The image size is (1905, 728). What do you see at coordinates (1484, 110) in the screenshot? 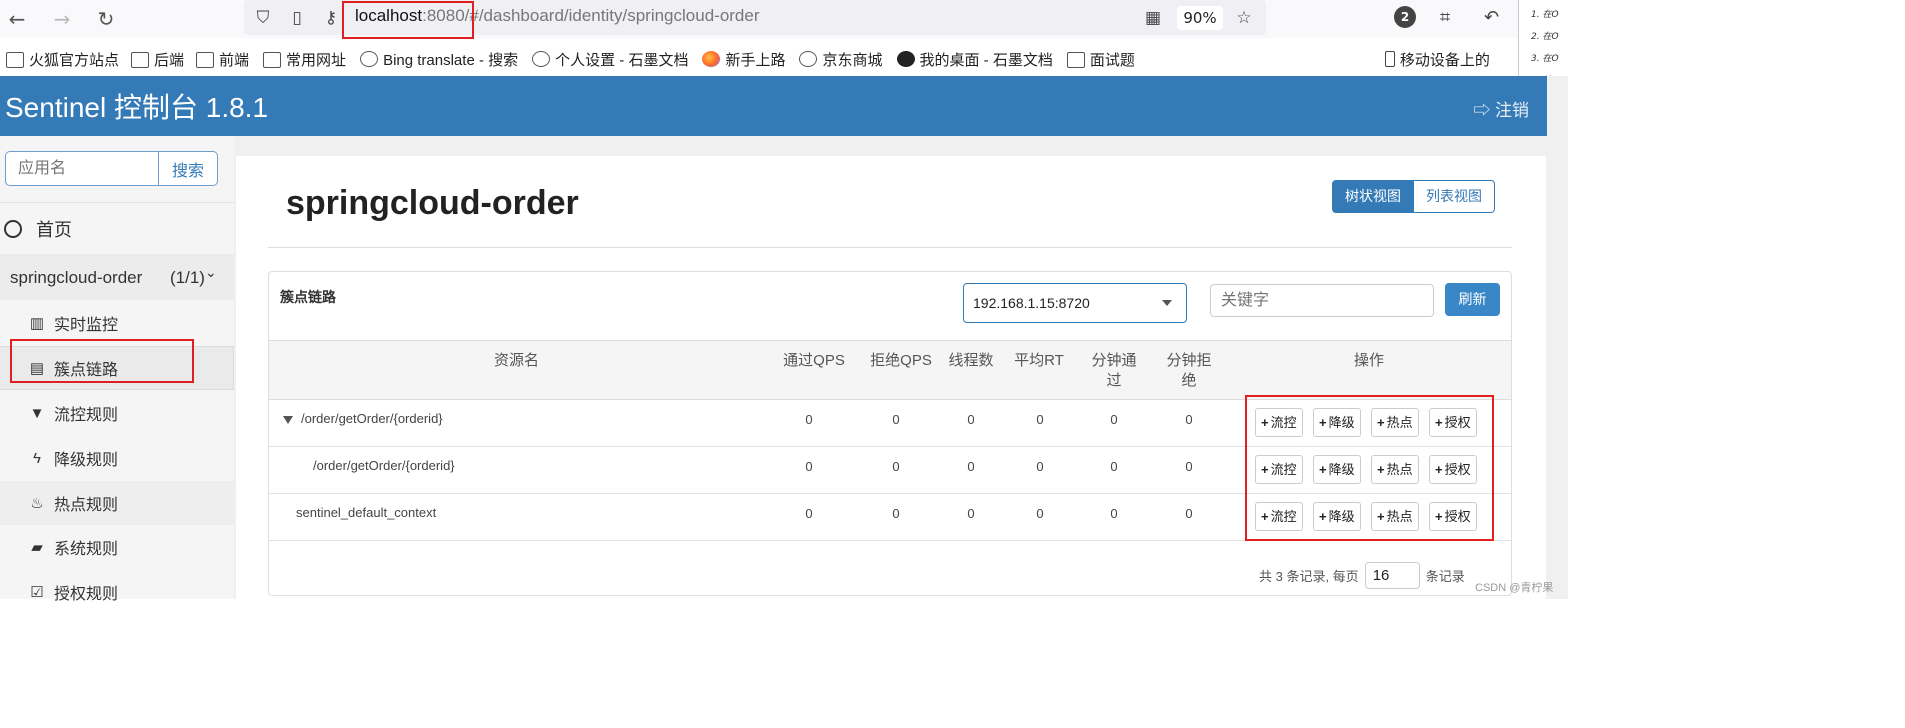
I see `logout-icon: ⇨` at bounding box center [1484, 110].